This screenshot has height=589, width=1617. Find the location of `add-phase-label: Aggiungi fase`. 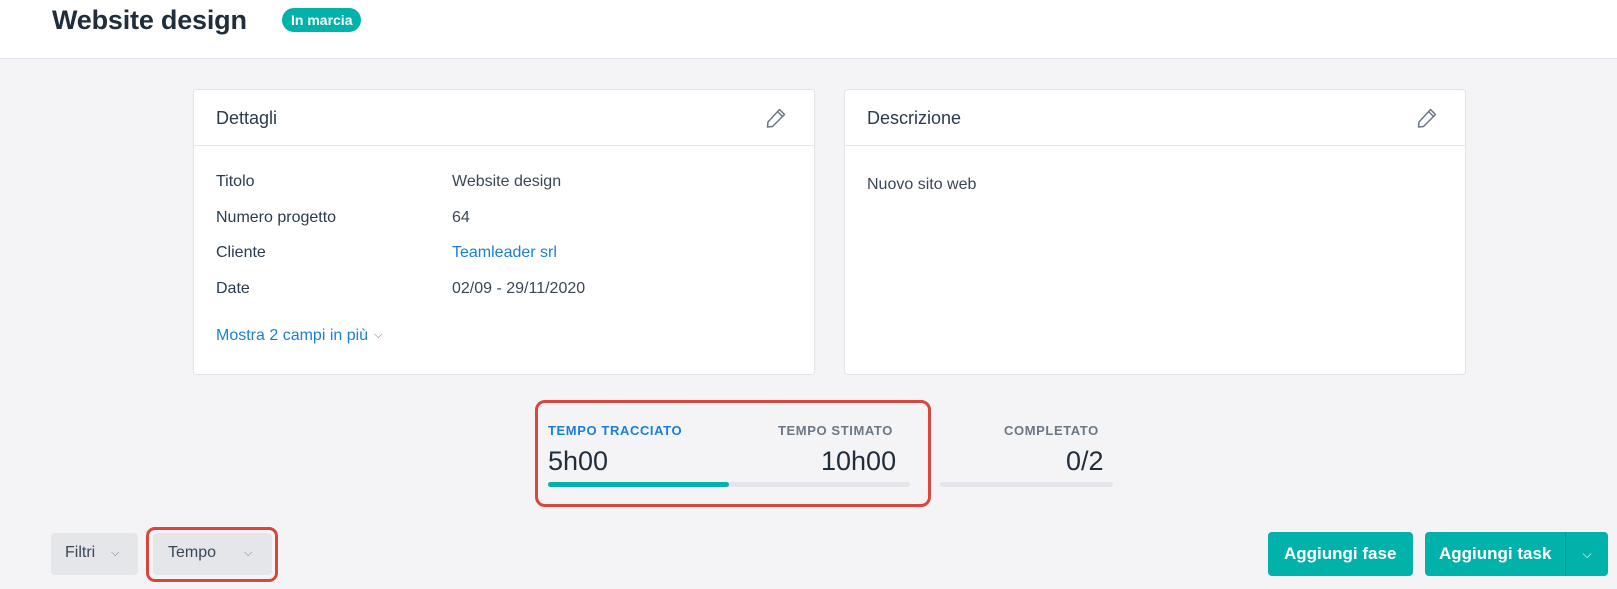

add-phase-label: Aggiungi fase is located at coordinates (1340, 553).